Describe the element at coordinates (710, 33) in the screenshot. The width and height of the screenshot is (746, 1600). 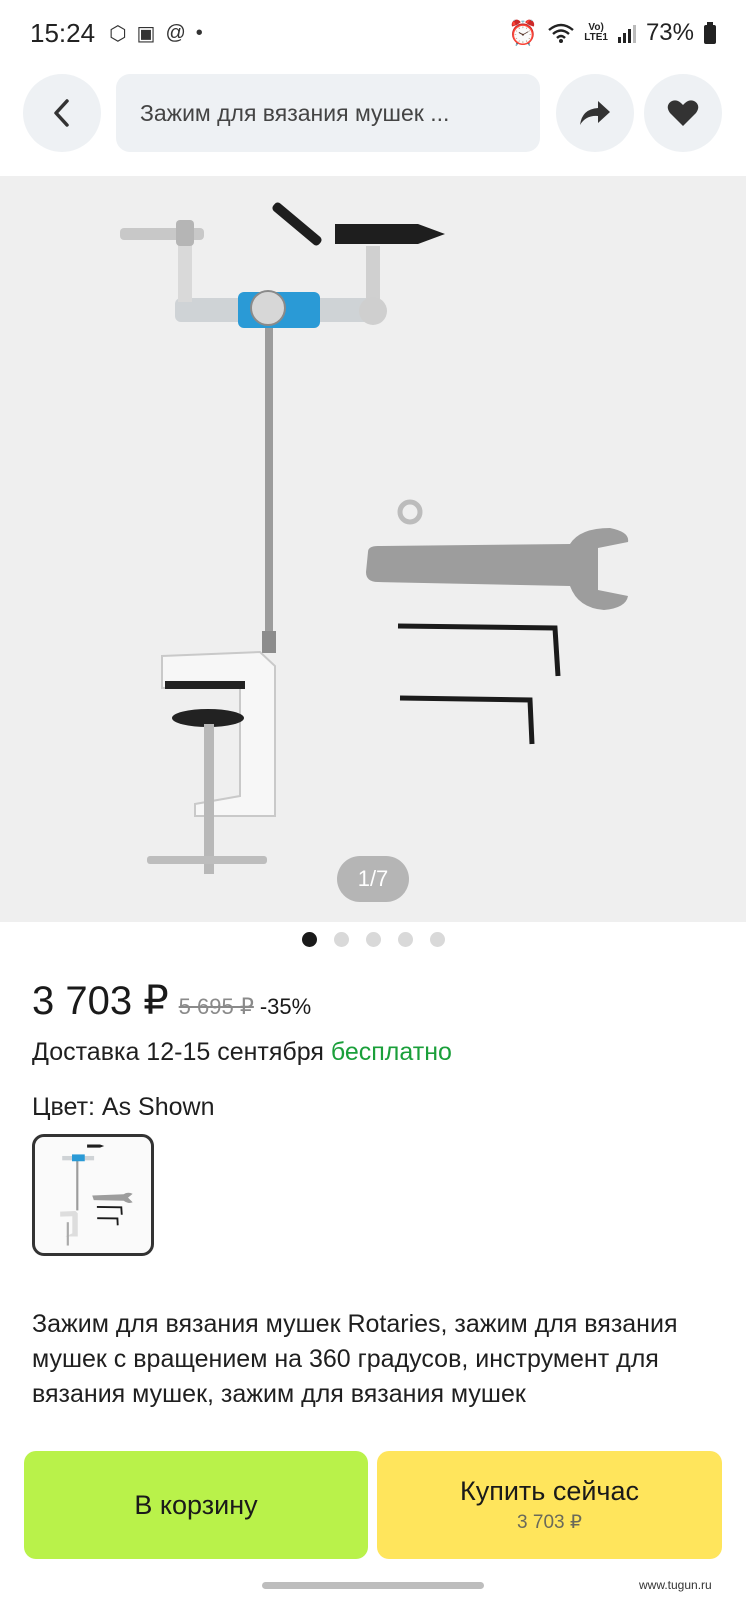
I see `battery-icon` at that location.